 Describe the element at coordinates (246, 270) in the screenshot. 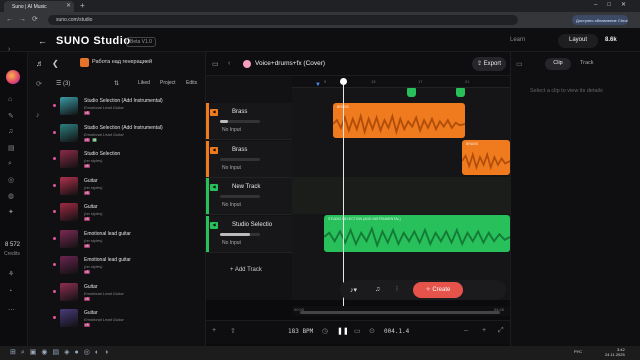

I see `add-track-button: + Add Track` at that location.